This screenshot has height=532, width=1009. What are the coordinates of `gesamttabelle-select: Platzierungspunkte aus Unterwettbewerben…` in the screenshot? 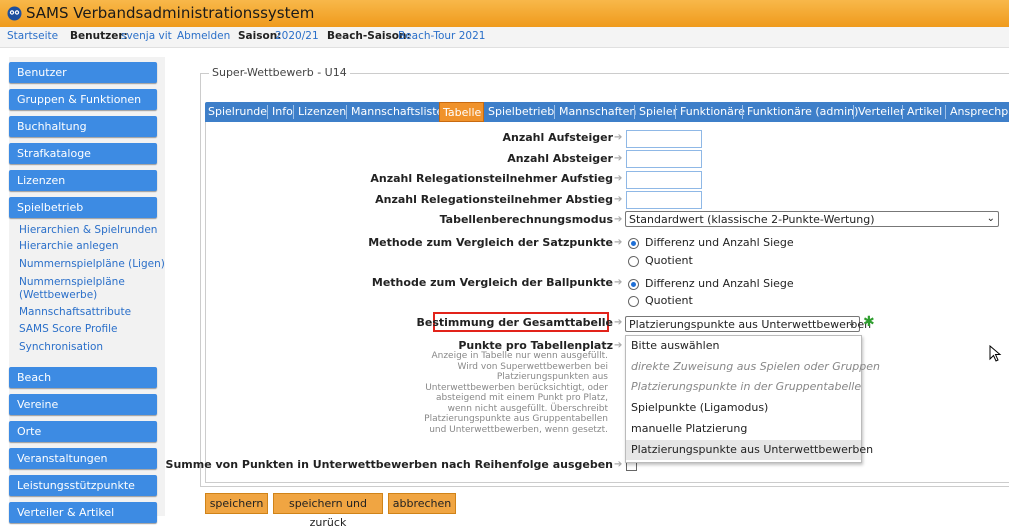 It's located at (748, 324).